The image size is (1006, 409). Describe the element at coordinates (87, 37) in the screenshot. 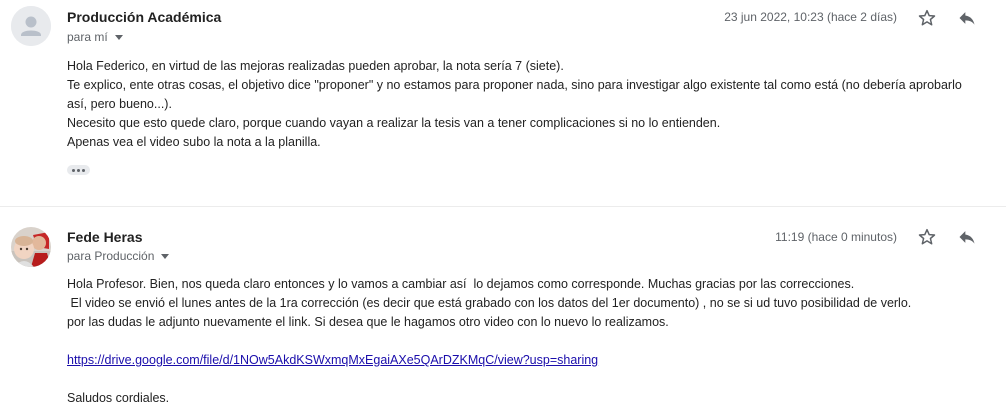

I see `recipient-label: para mí` at that location.